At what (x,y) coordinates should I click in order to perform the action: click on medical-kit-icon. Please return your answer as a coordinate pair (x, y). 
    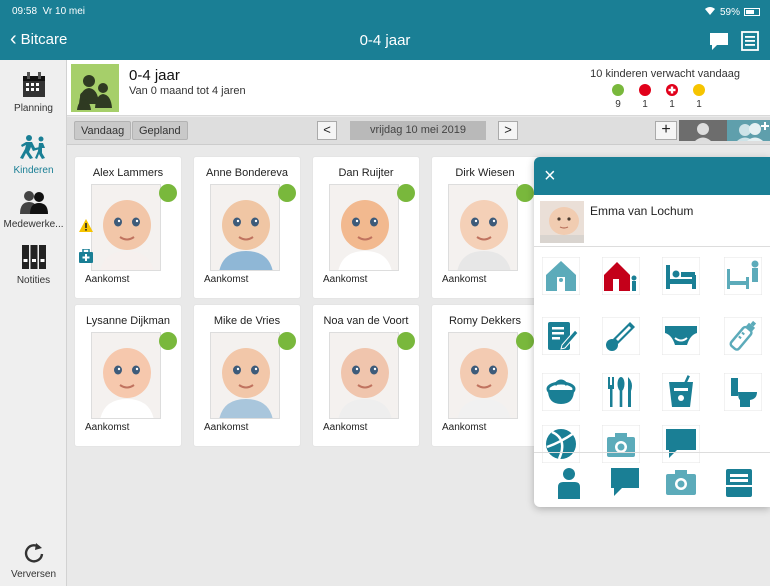
    Looking at the image, I should click on (86, 256).